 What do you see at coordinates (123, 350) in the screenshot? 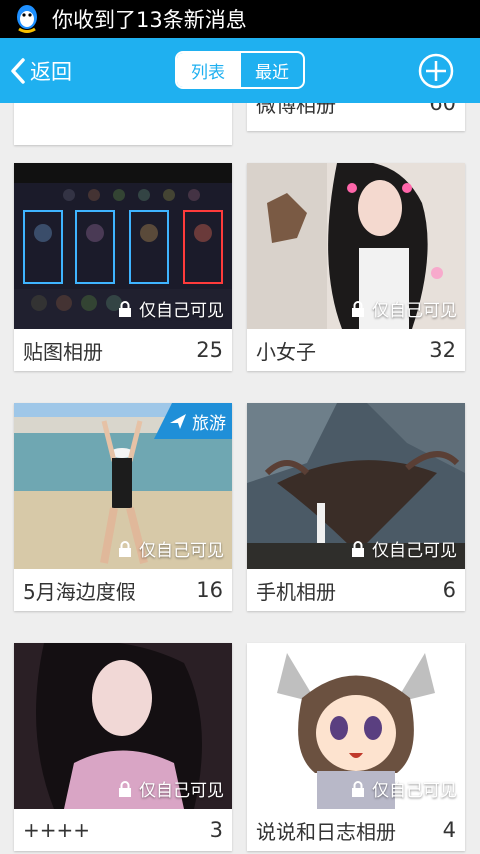
I see `album-footer: 贴图相册 25` at bounding box center [123, 350].